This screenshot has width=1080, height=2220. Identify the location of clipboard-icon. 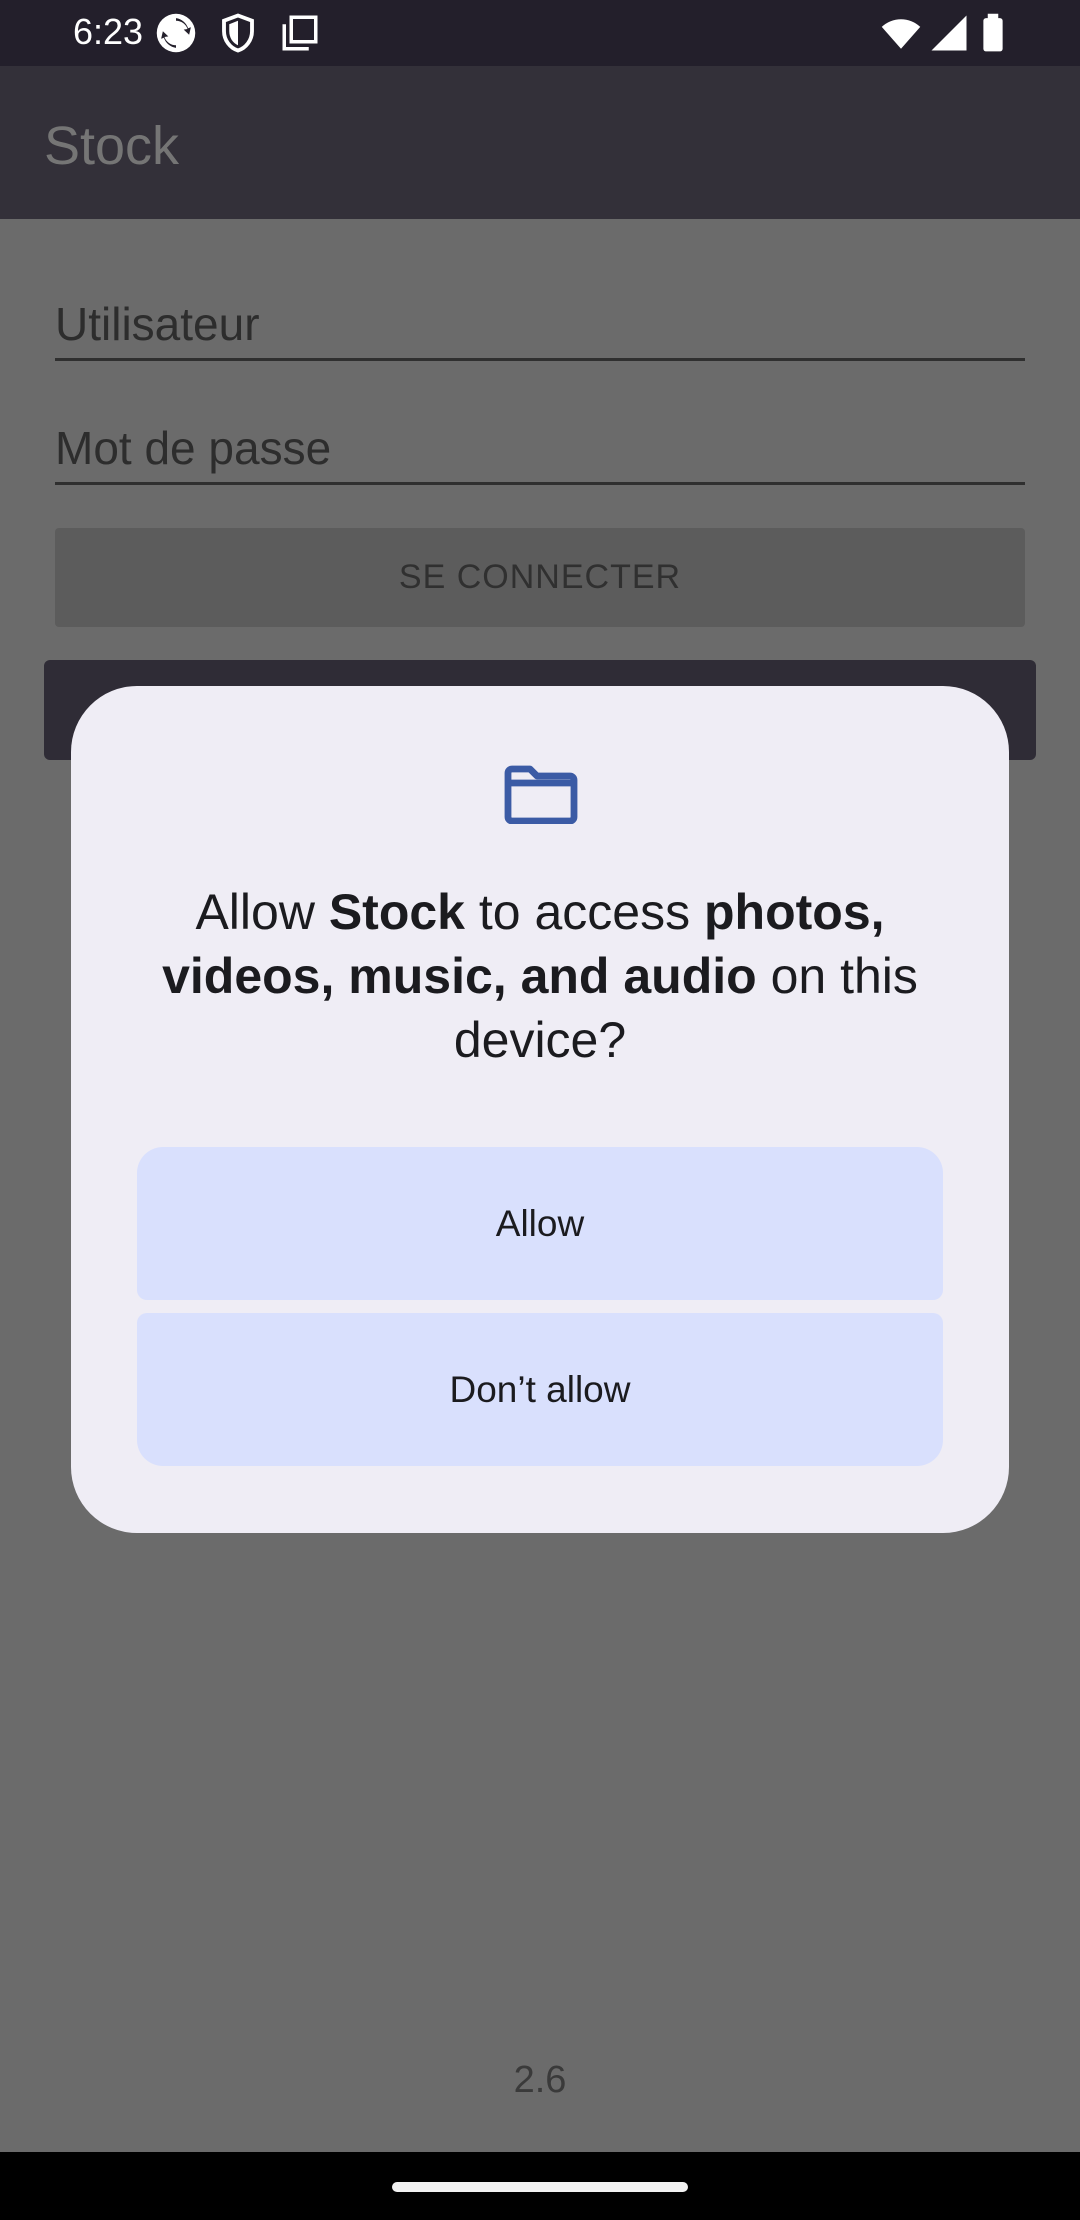
(300, 33).